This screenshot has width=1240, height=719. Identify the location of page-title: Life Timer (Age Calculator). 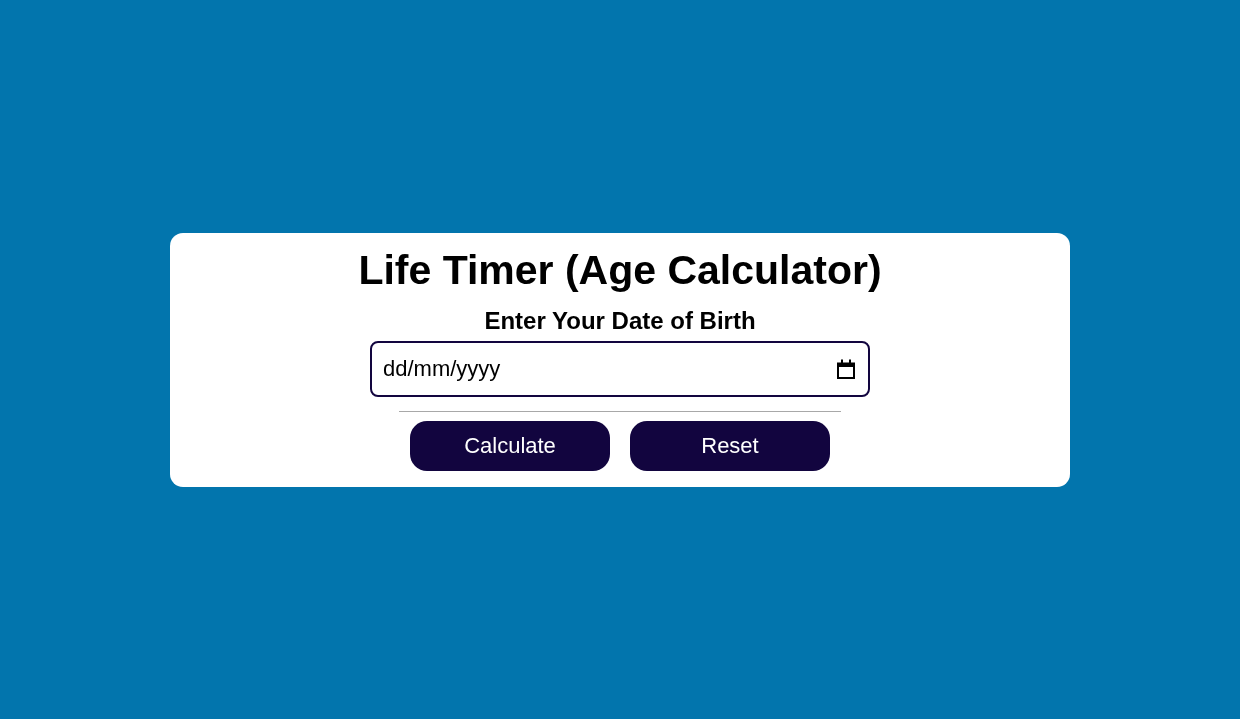
(620, 269).